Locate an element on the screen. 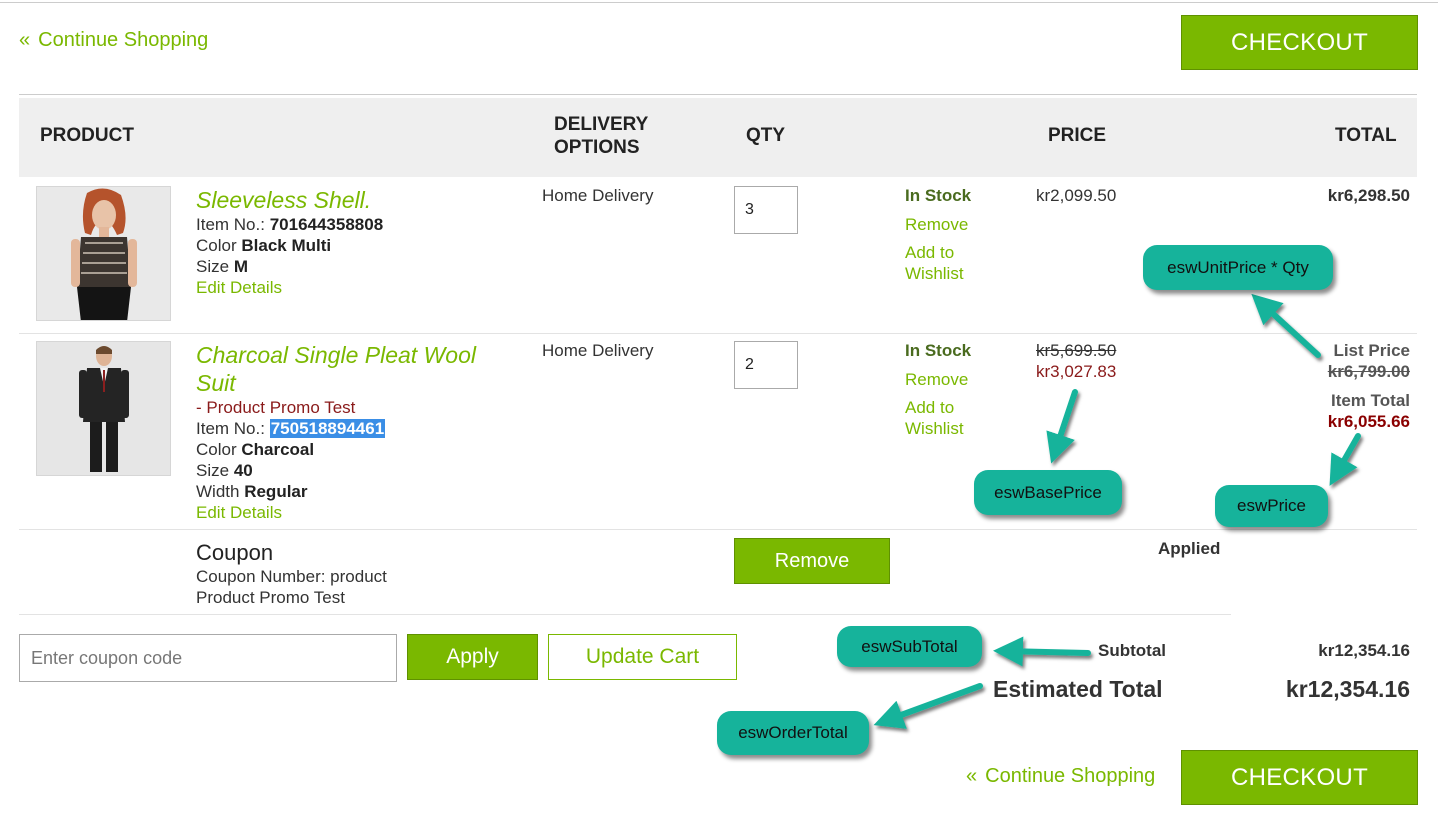 The height and width of the screenshot is (817, 1438). sale-price: kr3,027.83 is located at coordinates (1076, 371).